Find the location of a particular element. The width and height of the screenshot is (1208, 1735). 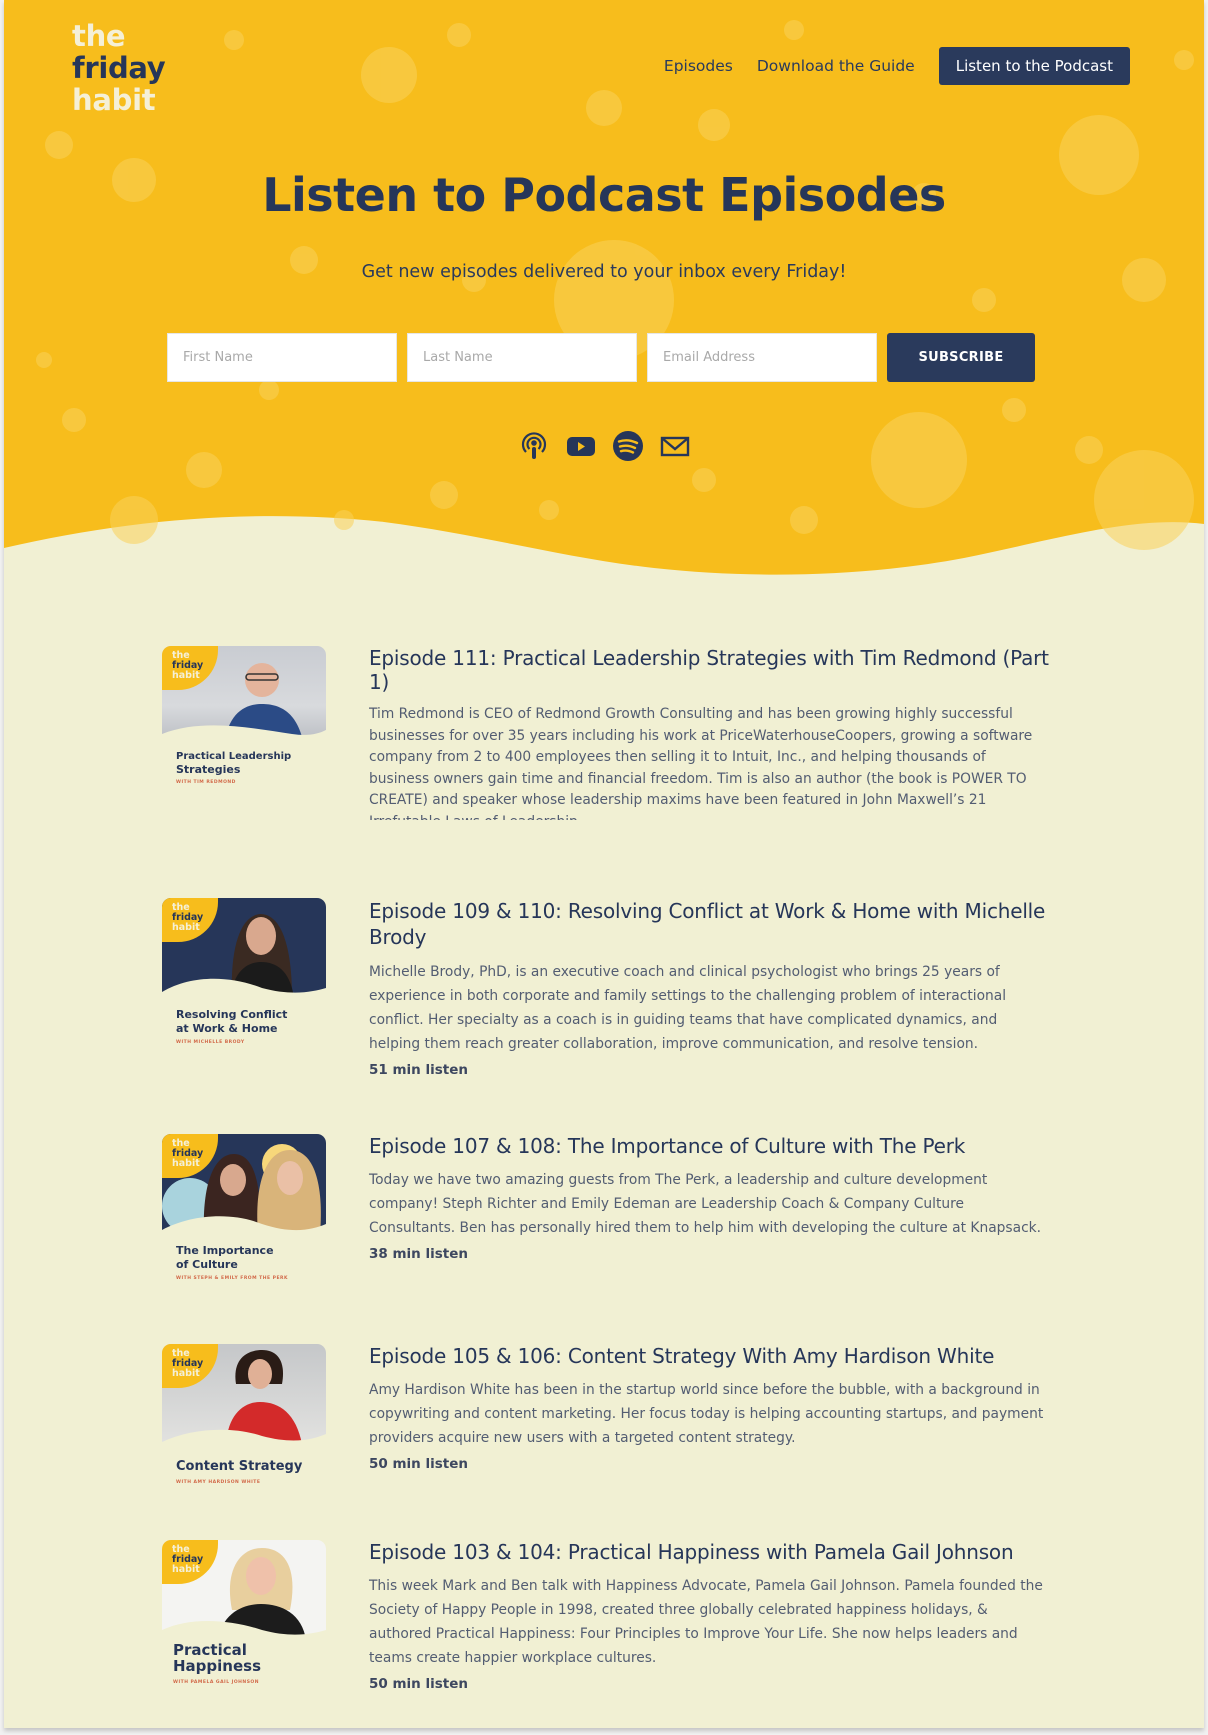

nav-episodes-link: Episodes is located at coordinates (698, 66).